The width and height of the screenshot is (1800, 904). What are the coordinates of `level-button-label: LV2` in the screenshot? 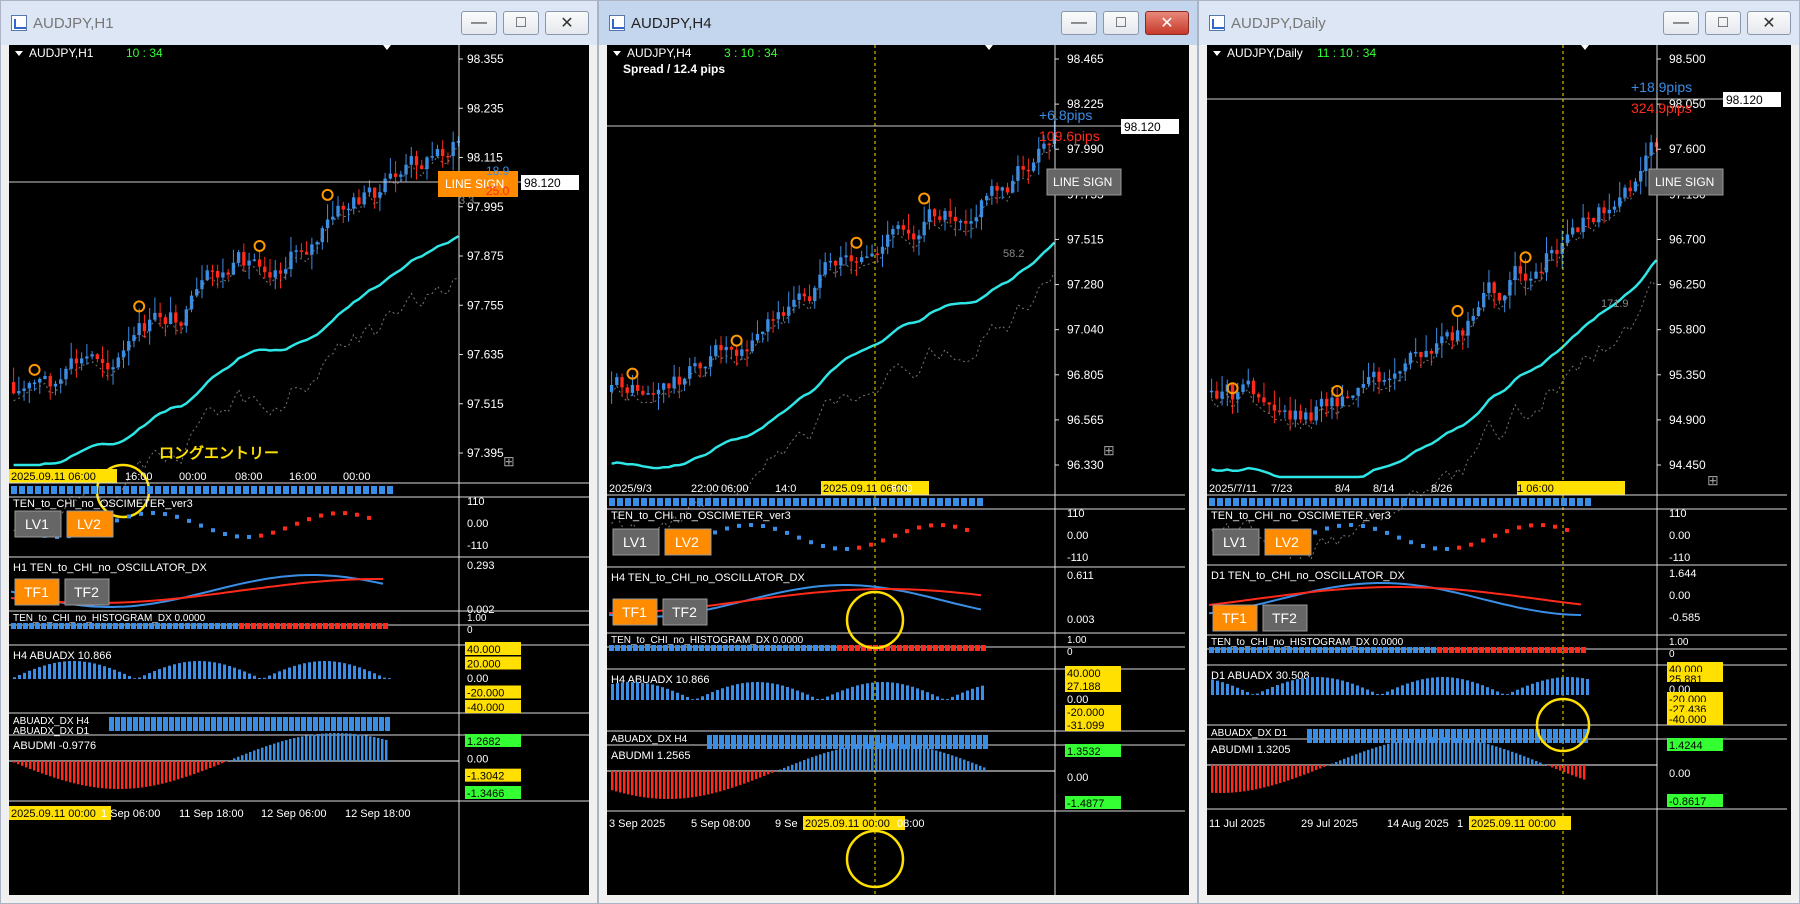 It's located at (89, 524).